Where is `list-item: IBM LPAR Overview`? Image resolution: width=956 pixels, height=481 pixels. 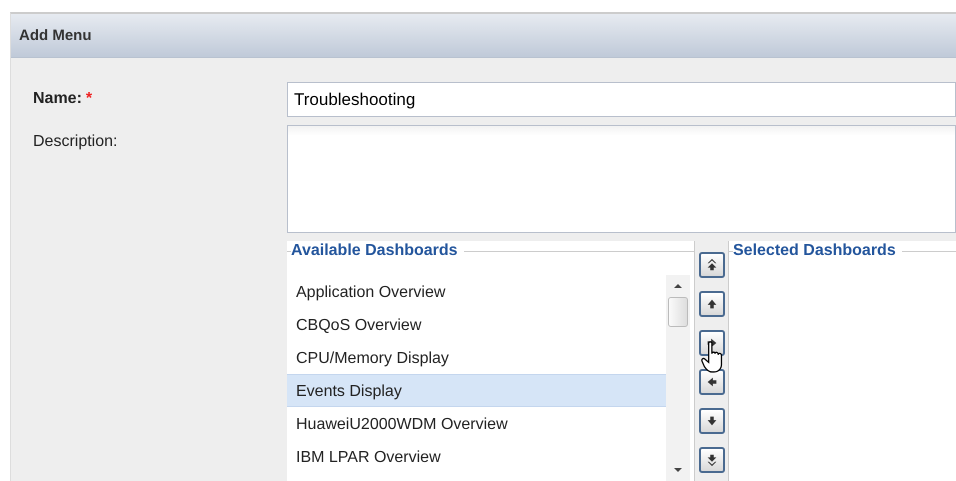 list-item: IBM LPAR Overview is located at coordinates (476, 456).